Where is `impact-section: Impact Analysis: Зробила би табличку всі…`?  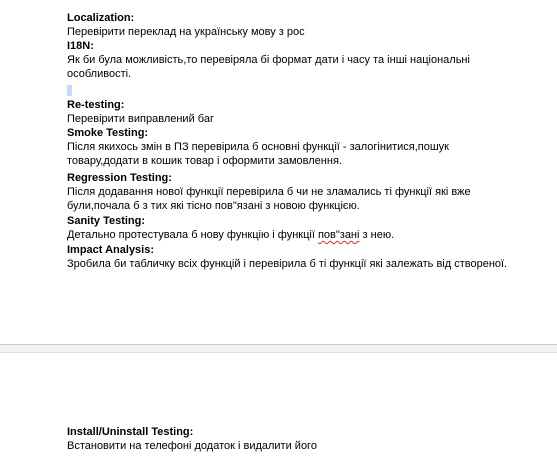 impact-section: Impact Analysis: Зробила би табличку всі… is located at coordinates (302, 257).